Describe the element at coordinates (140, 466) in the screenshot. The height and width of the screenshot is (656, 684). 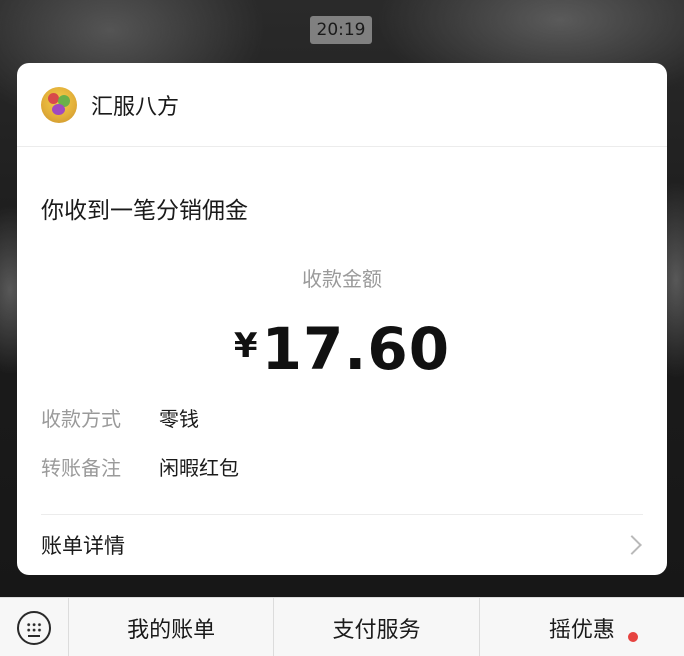
I see `transfer-remark-row: 转账备注 闲暇红包` at that location.